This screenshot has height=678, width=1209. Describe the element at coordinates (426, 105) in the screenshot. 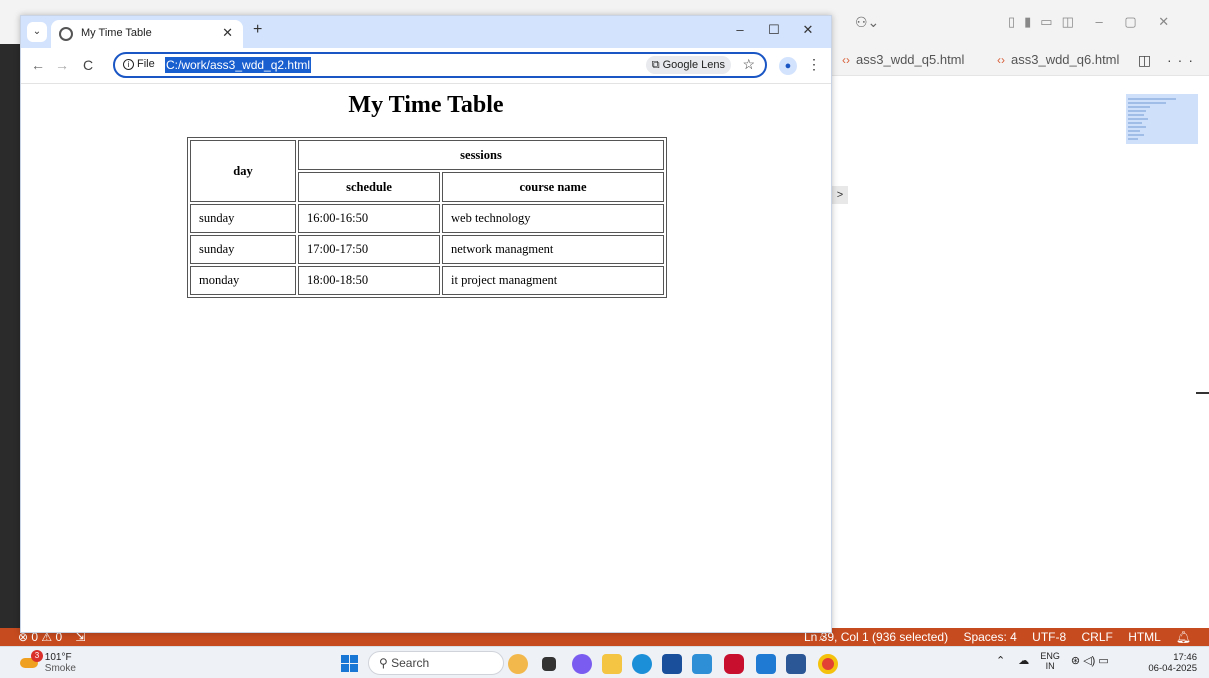

I see `page-title: My Time Table` at that location.